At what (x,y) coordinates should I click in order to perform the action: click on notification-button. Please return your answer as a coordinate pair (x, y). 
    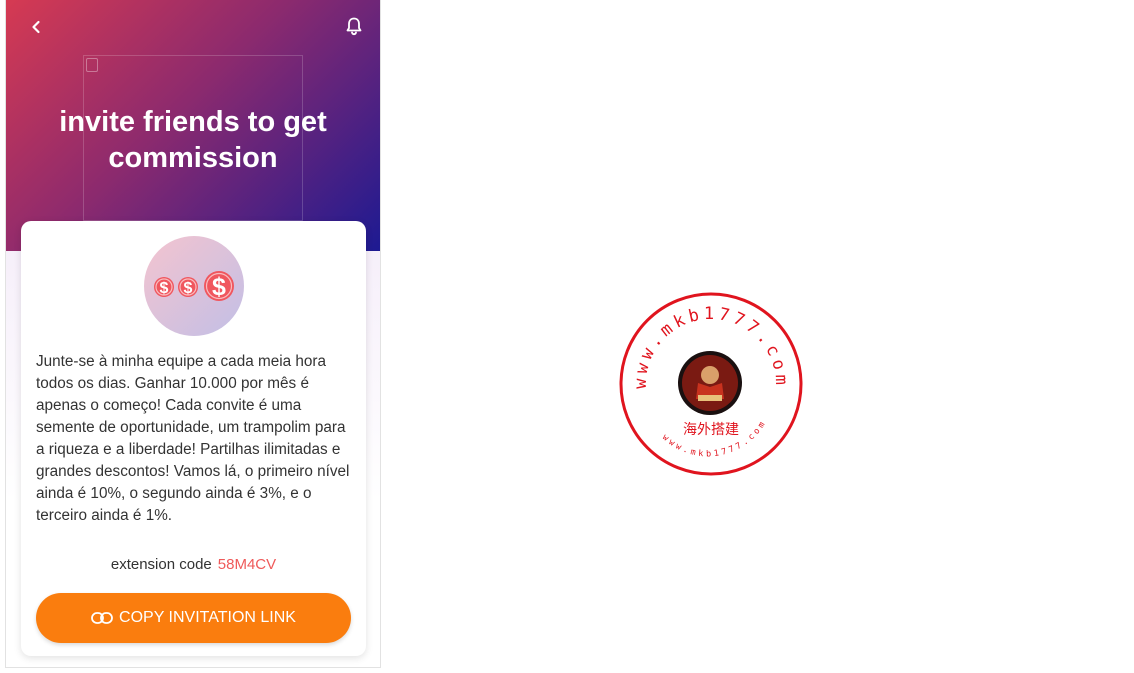
    Looking at the image, I should click on (354, 26).